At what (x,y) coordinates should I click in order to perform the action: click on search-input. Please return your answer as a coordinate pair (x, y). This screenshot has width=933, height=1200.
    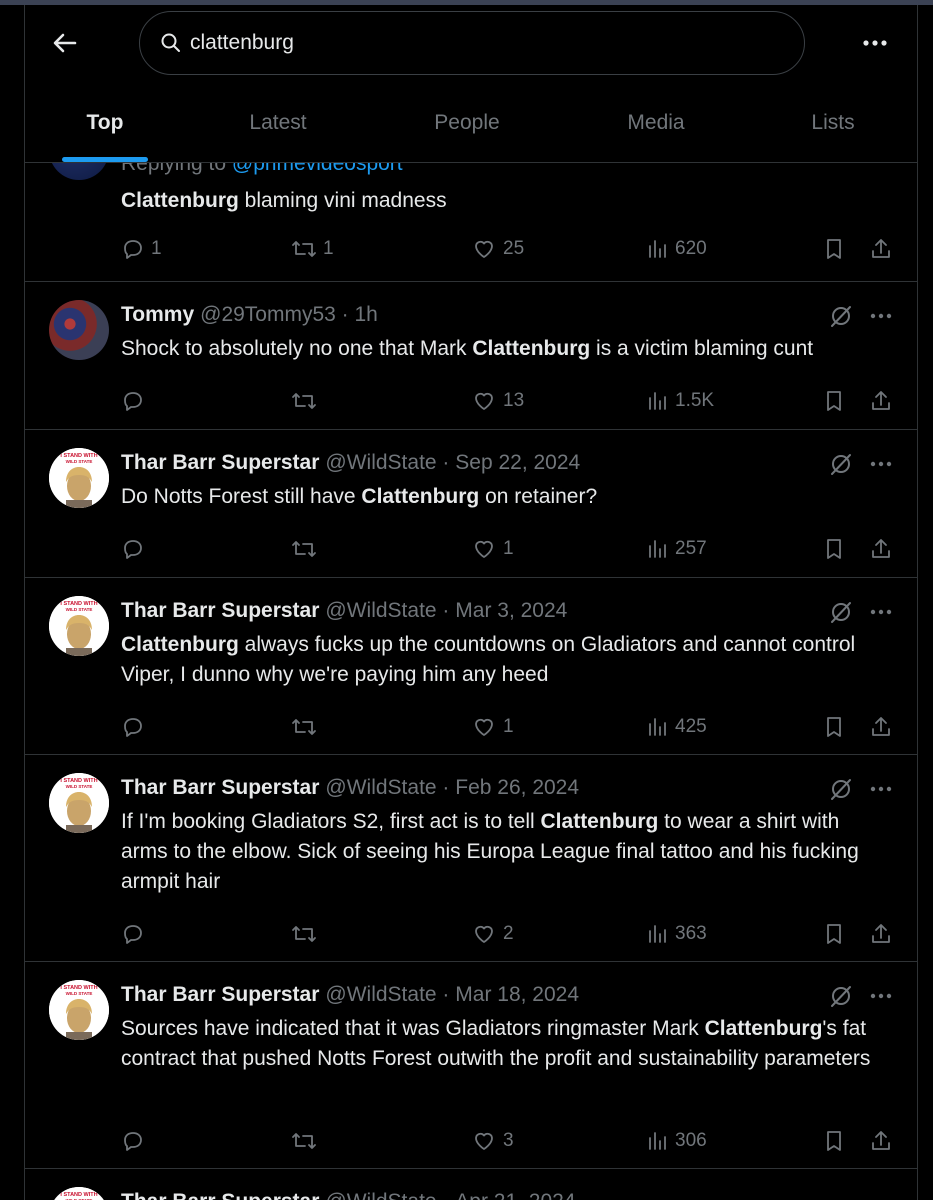
    Looking at the image, I should click on (470, 43).